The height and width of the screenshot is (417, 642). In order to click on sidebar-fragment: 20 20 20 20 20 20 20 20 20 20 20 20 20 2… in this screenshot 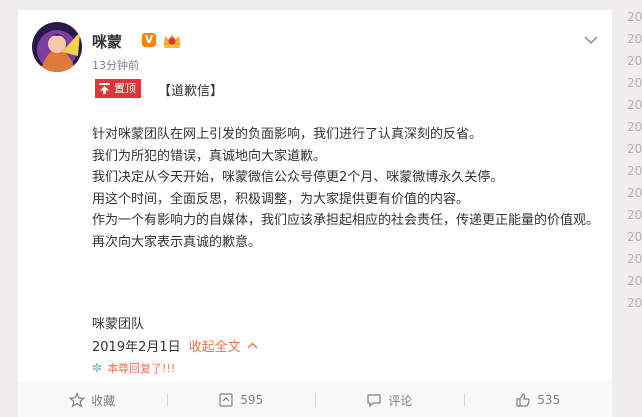, I will do `click(633, 208)`.